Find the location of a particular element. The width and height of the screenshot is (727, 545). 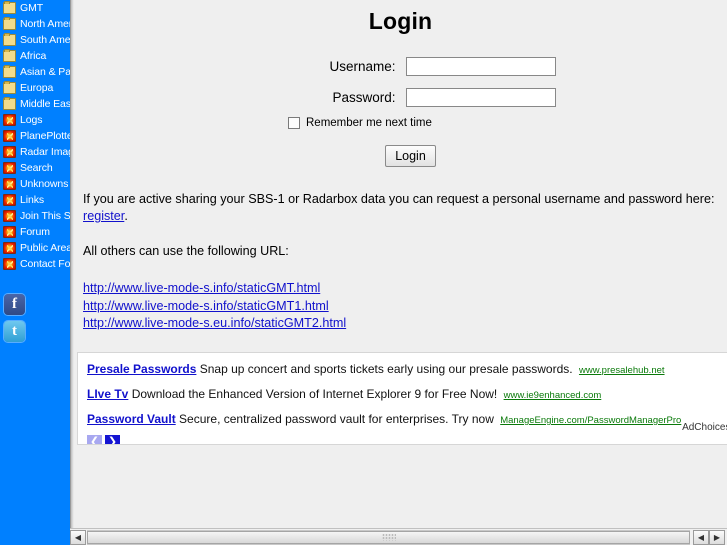

sidebar-item-public-area: Public Area is located at coordinates (35, 248).